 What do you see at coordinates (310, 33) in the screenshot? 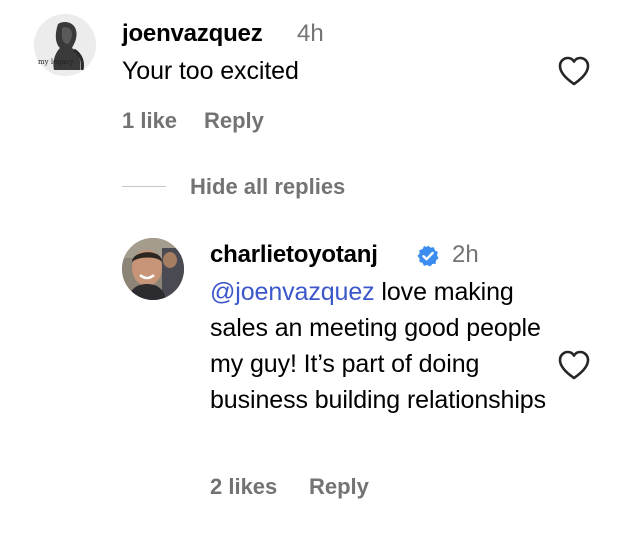
I see `comment-timestamp: 4h` at bounding box center [310, 33].